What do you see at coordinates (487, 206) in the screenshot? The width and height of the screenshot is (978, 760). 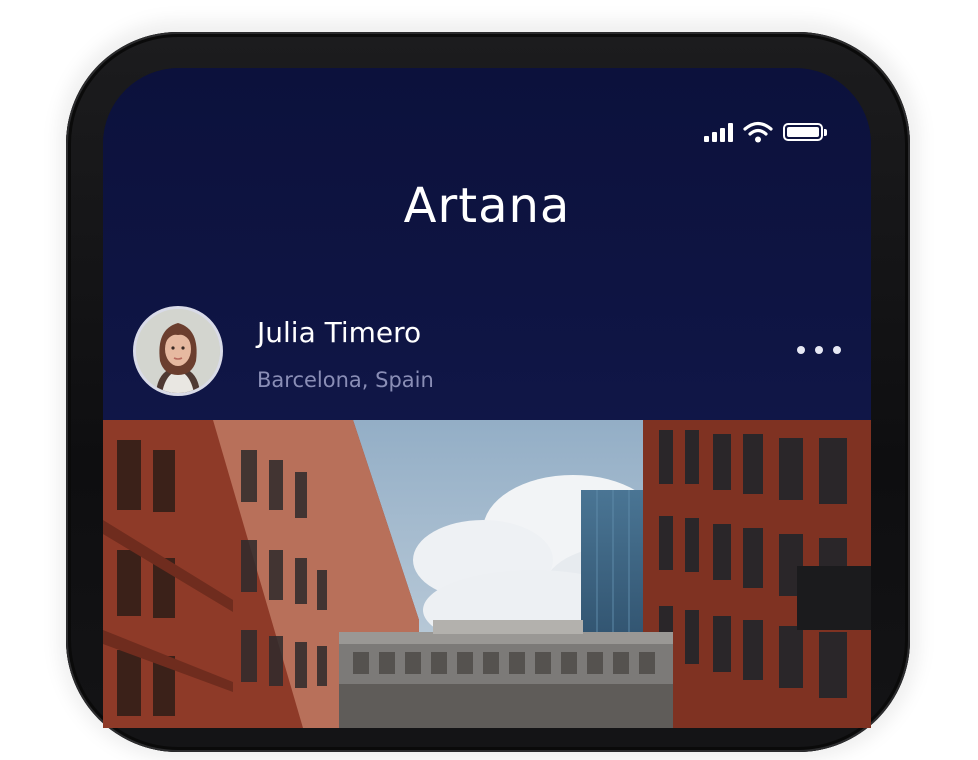 I see `app-title: Artana` at bounding box center [487, 206].